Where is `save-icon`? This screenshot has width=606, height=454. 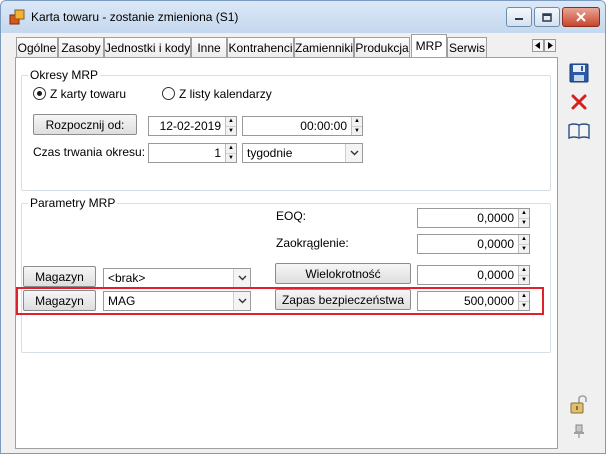 save-icon is located at coordinates (579, 73).